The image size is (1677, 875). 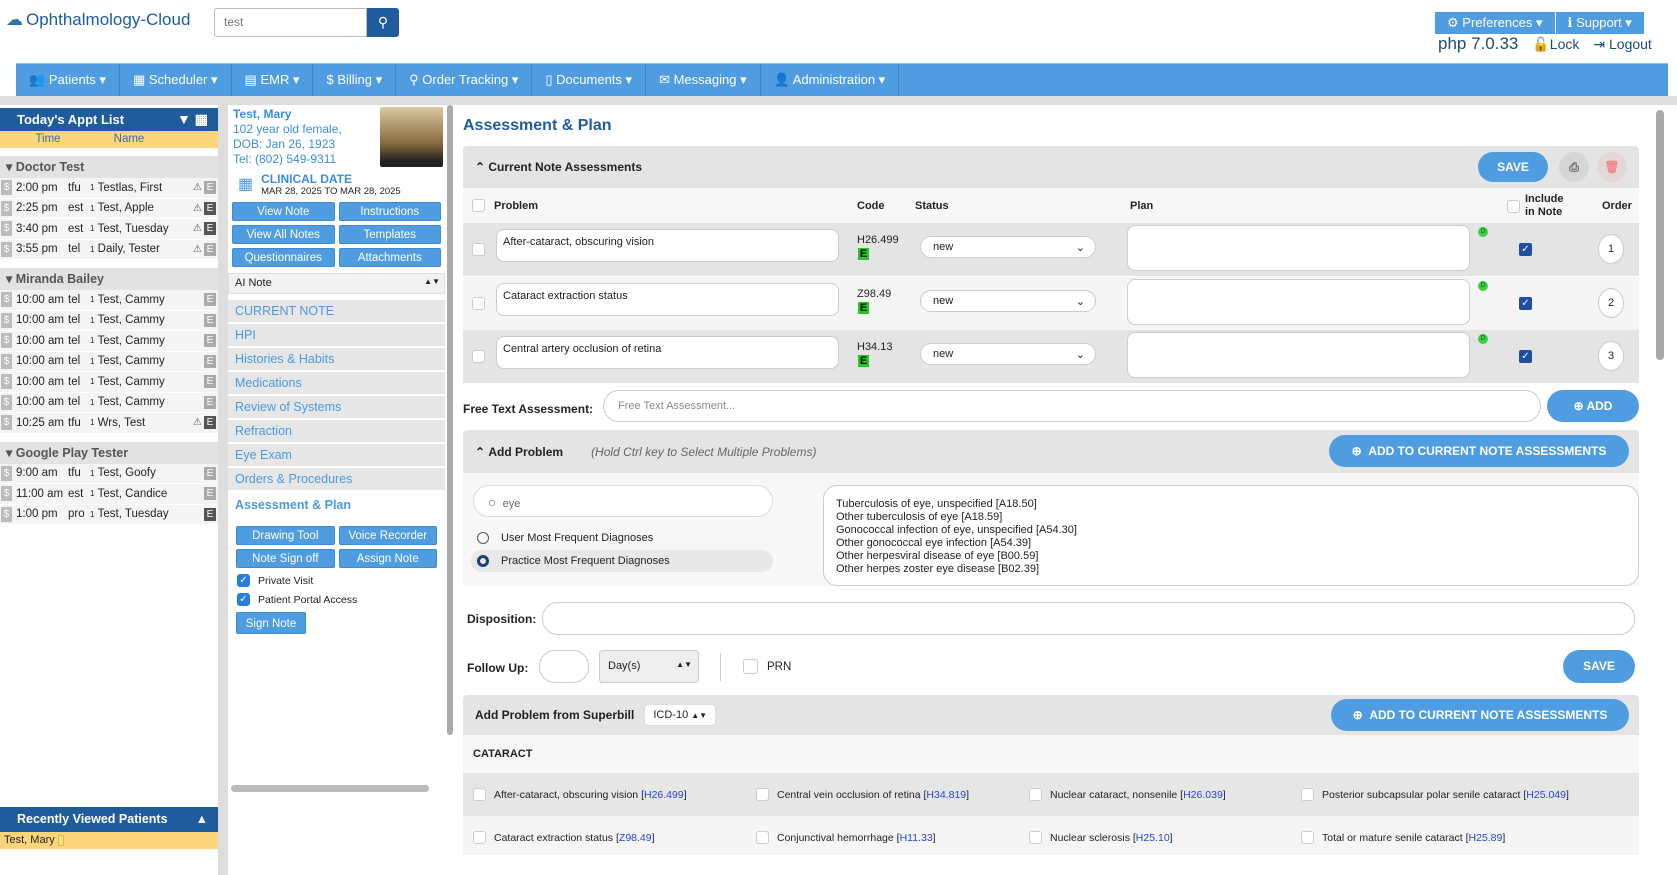 What do you see at coordinates (109, 473) in the screenshot?
I see `appt-row: $9:00 am tfu 1 Test, Goofy E` at bounding box center [109, 473].